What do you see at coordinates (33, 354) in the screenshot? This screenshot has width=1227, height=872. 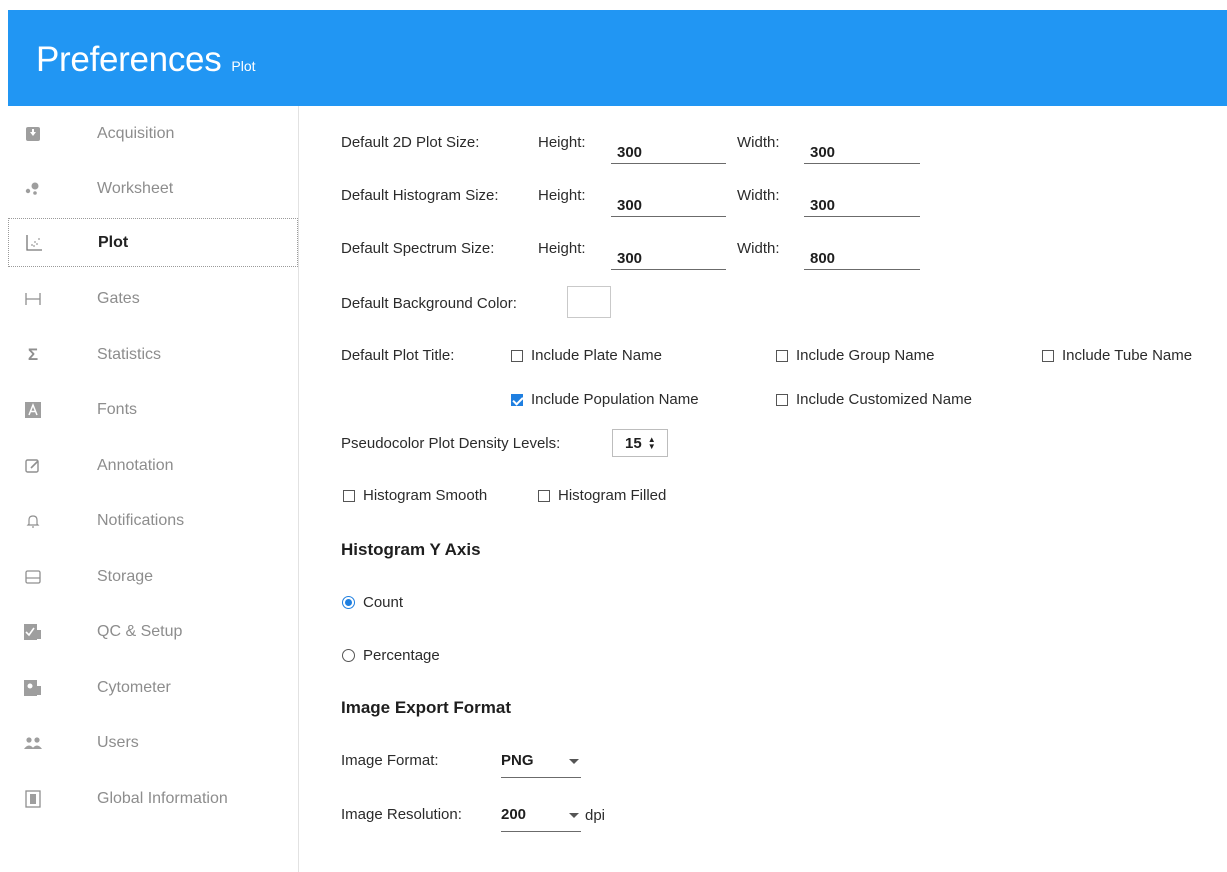 I see `sigma-icon: Σ` at bounding box center [33, 354].